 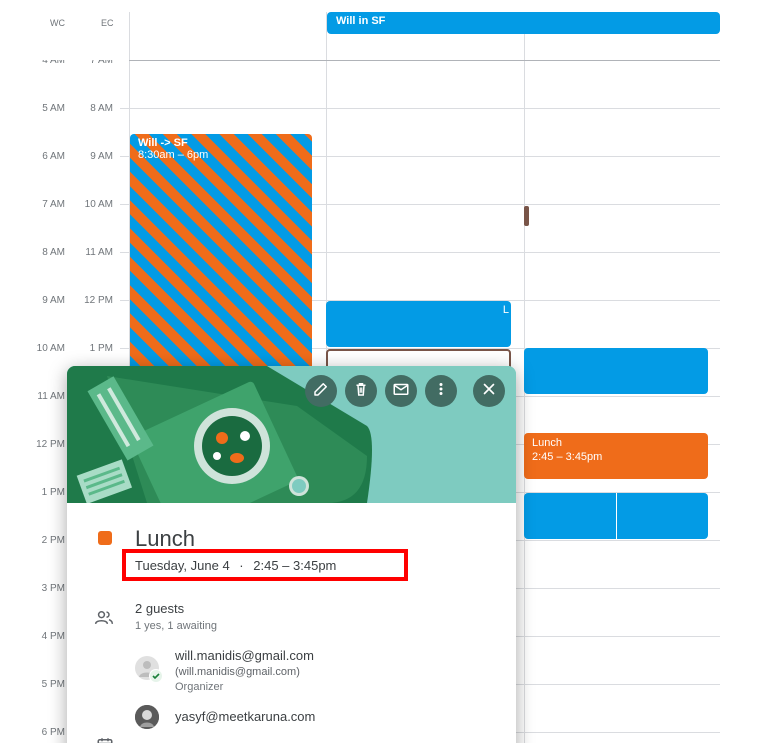 I want to click on close-icon, so click(x=489, y=391).